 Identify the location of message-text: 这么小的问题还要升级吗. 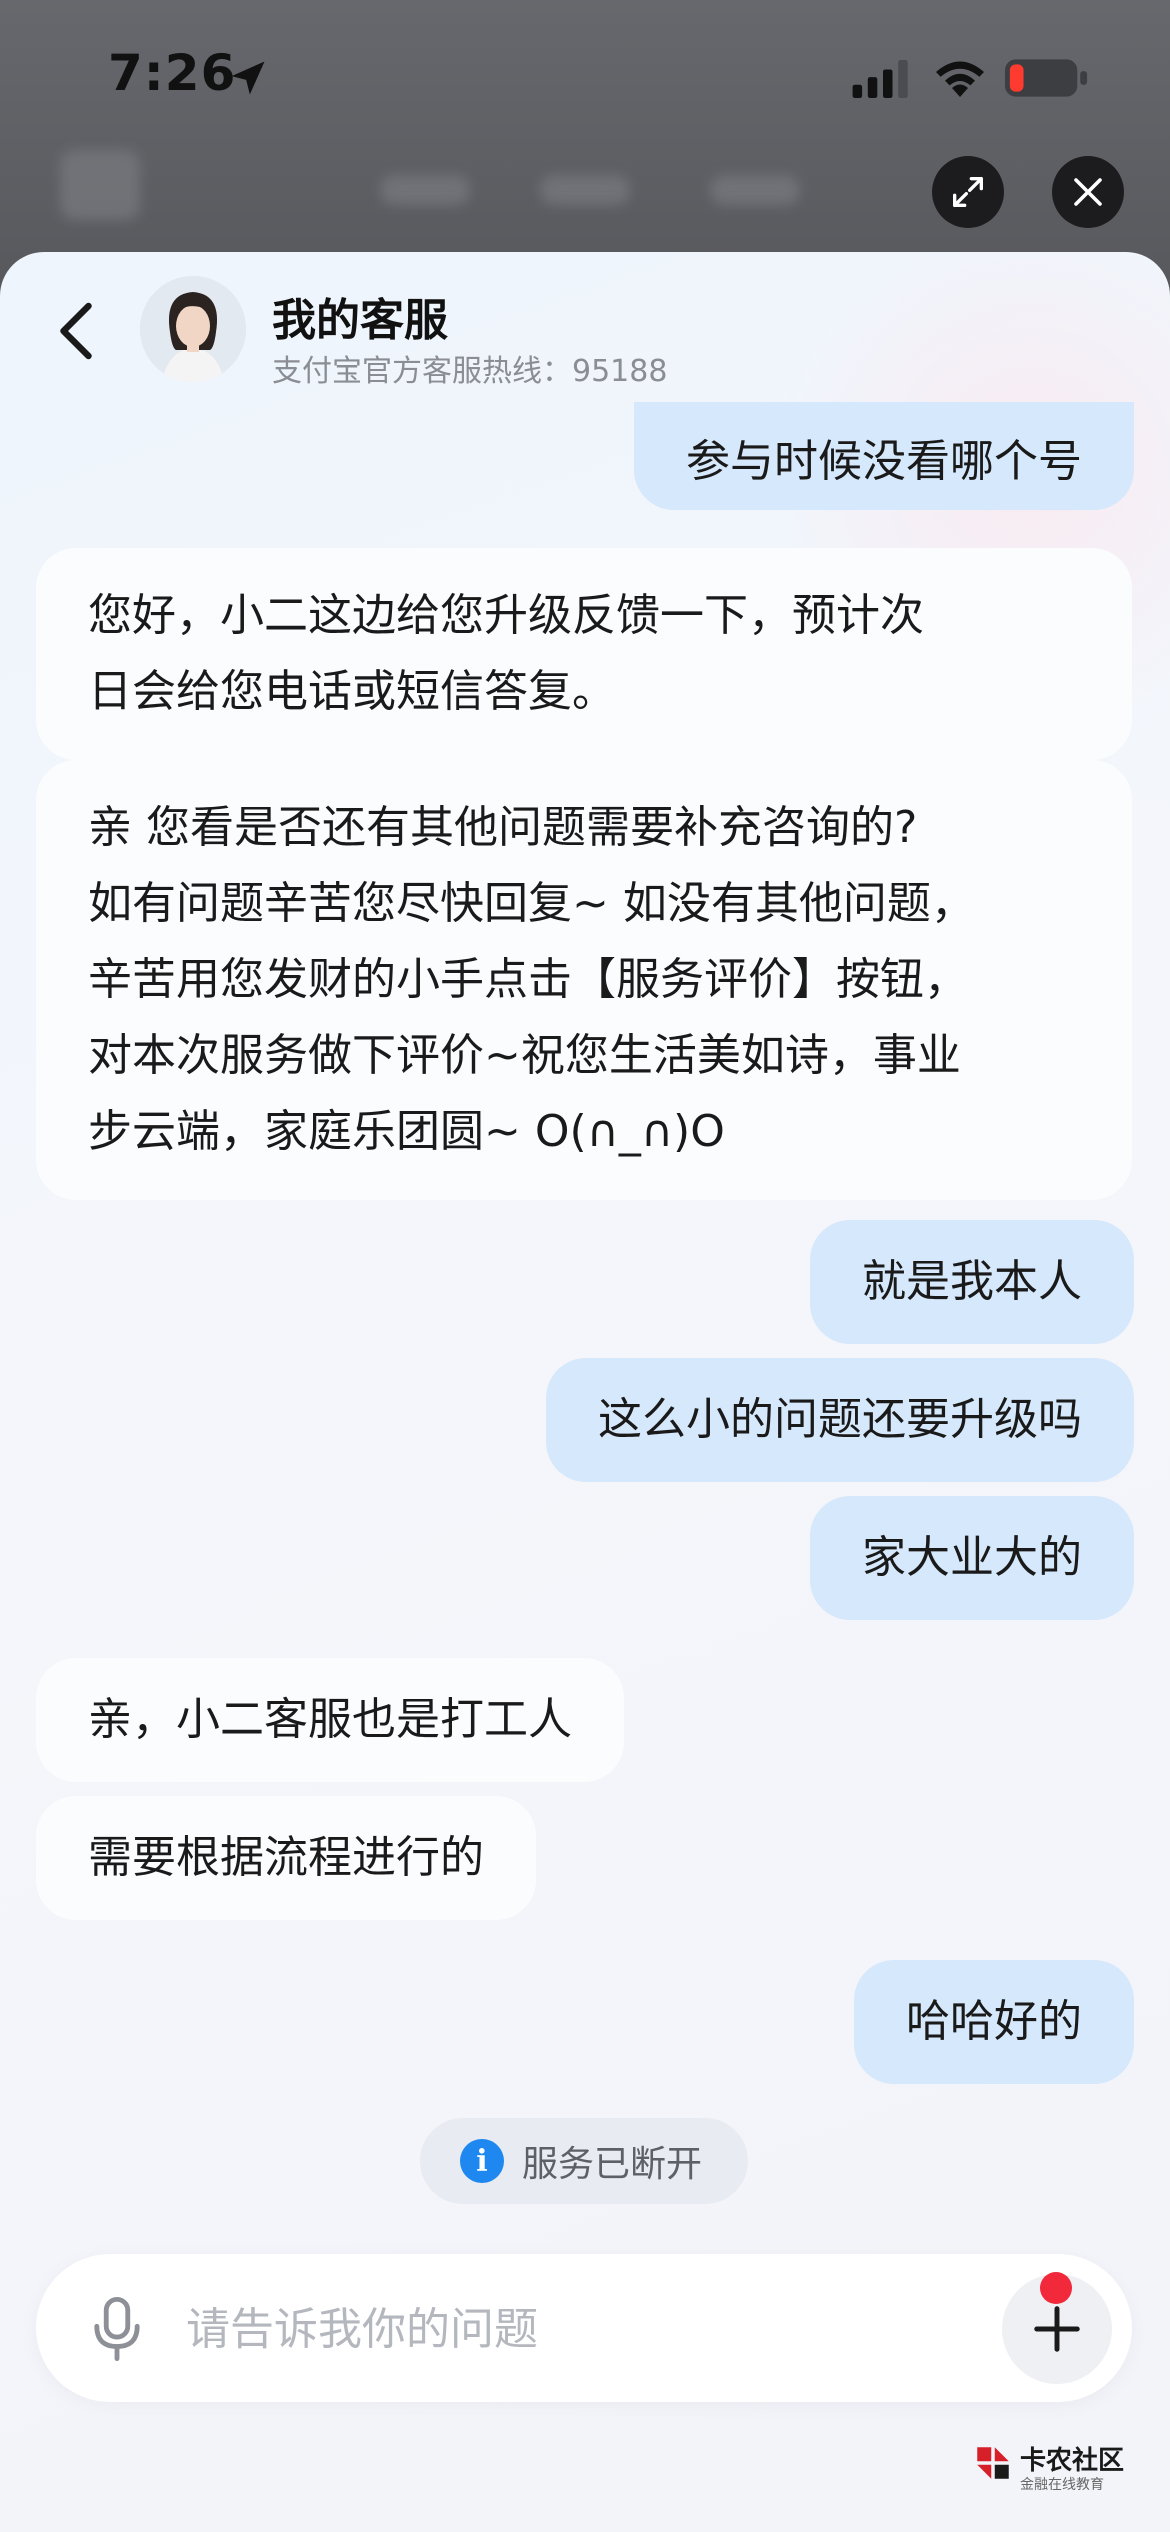
(840, 1419).